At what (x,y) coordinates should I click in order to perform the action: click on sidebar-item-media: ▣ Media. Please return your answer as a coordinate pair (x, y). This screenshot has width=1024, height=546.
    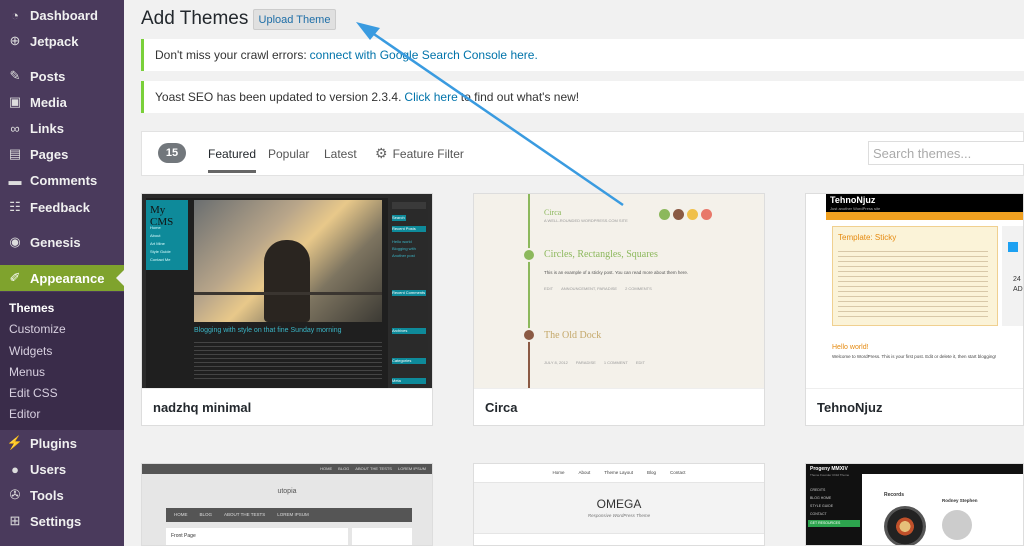
    Looking at the image, I should click on (62, 102).